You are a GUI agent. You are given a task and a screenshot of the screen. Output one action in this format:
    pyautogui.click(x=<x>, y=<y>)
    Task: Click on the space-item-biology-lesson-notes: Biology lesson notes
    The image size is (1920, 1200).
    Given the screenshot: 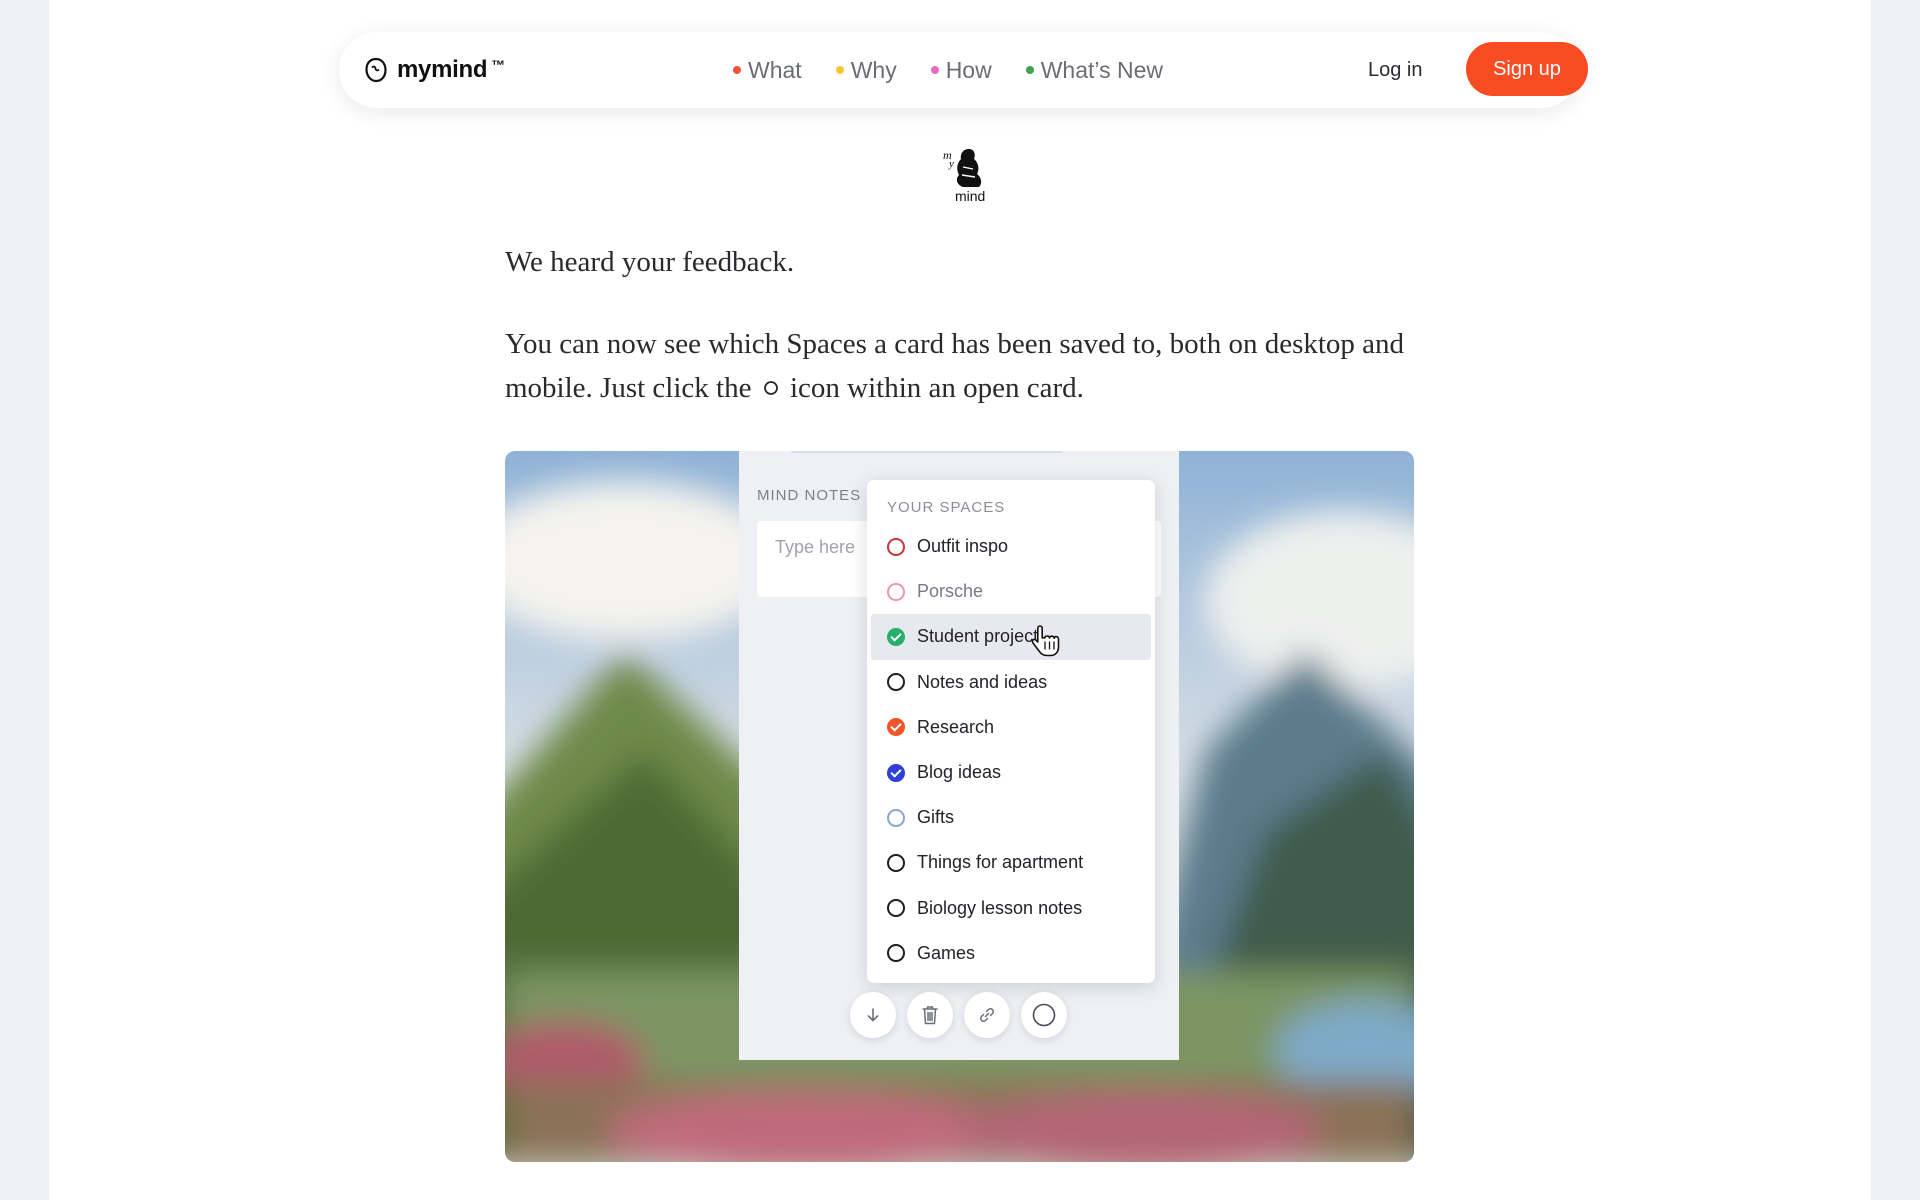 What is the action you would take?
    pyautogui.click(x=1011, y=908)
    